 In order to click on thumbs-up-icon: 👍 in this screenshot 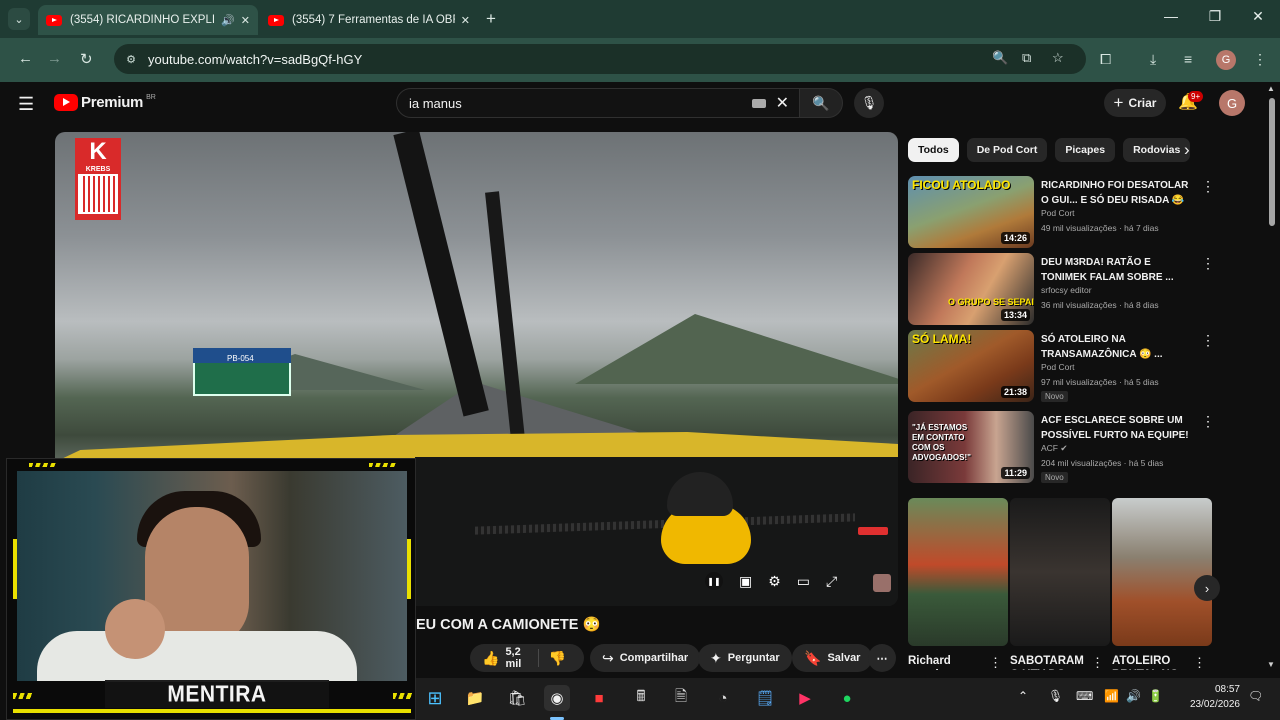, I will do `click(490, 658)`.